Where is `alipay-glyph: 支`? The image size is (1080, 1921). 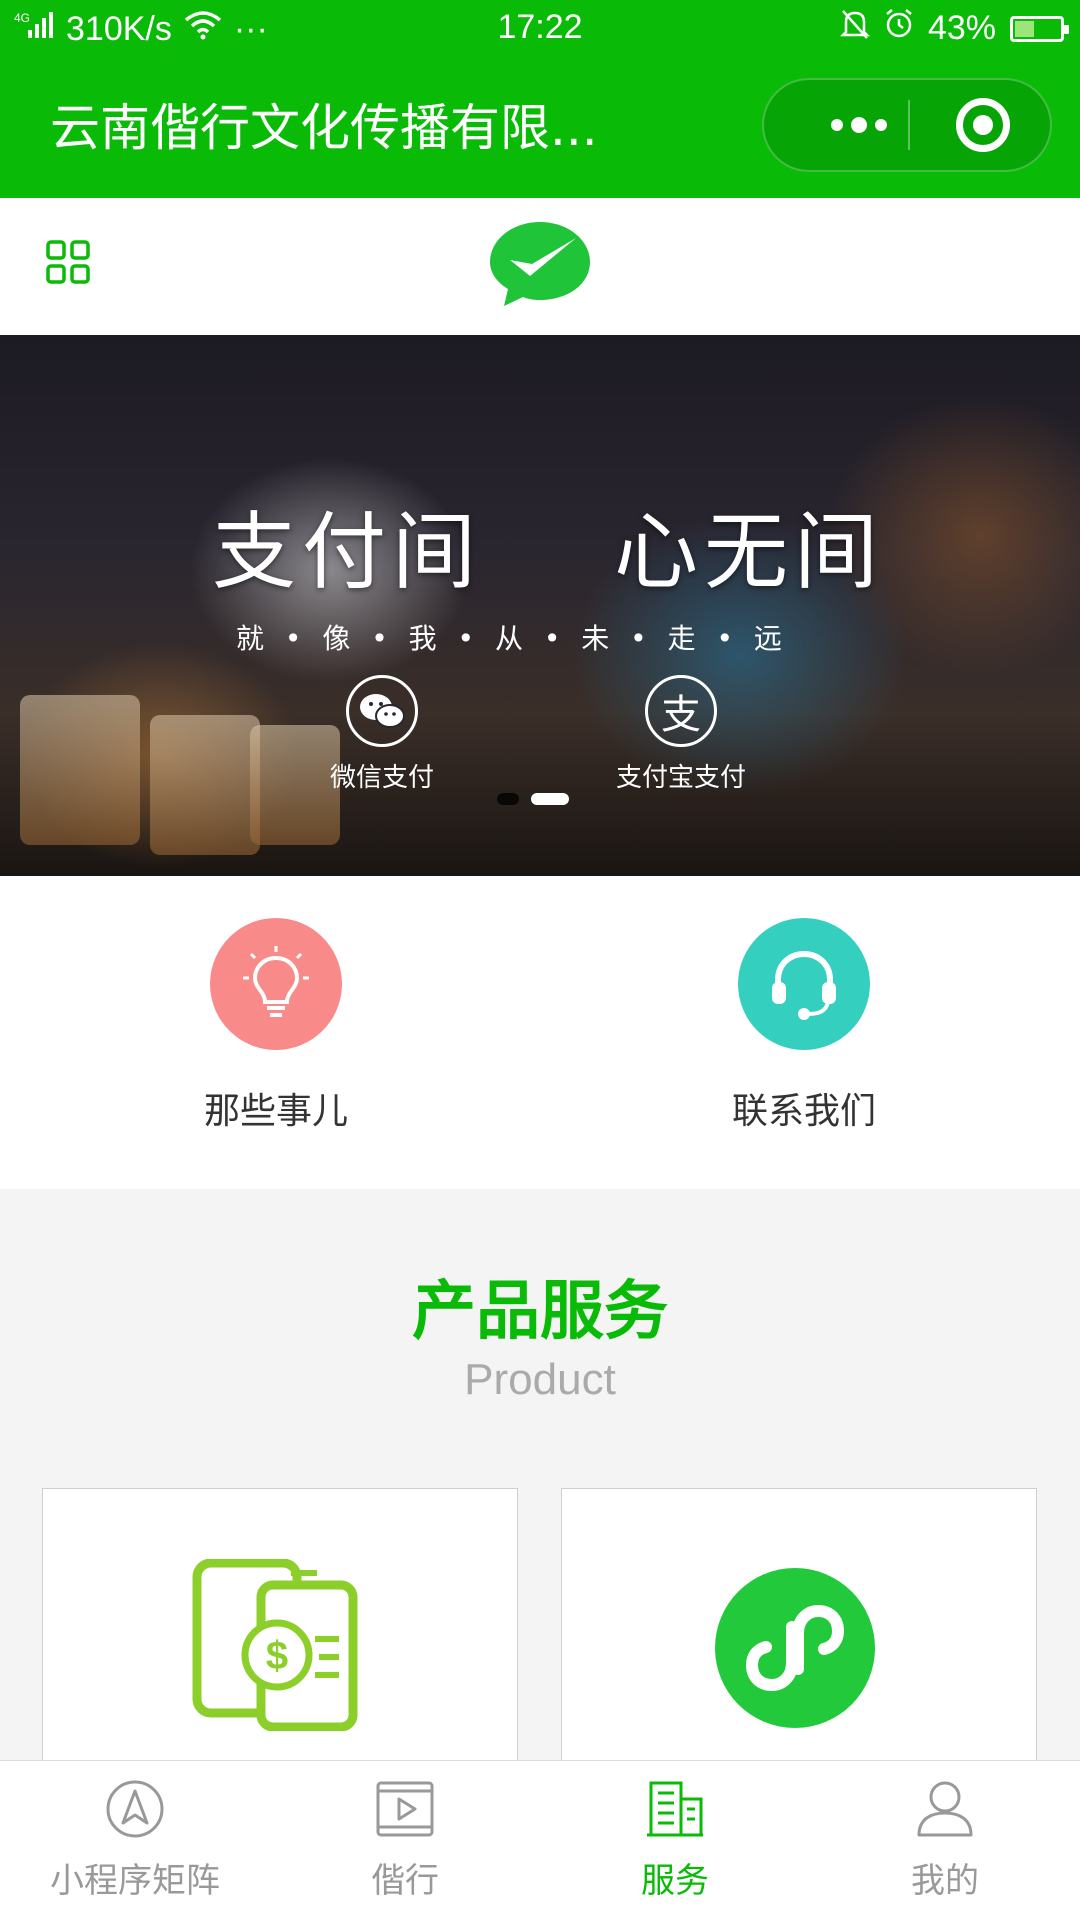
alipay-glyph: 支 is located at coordinates (681, 715).